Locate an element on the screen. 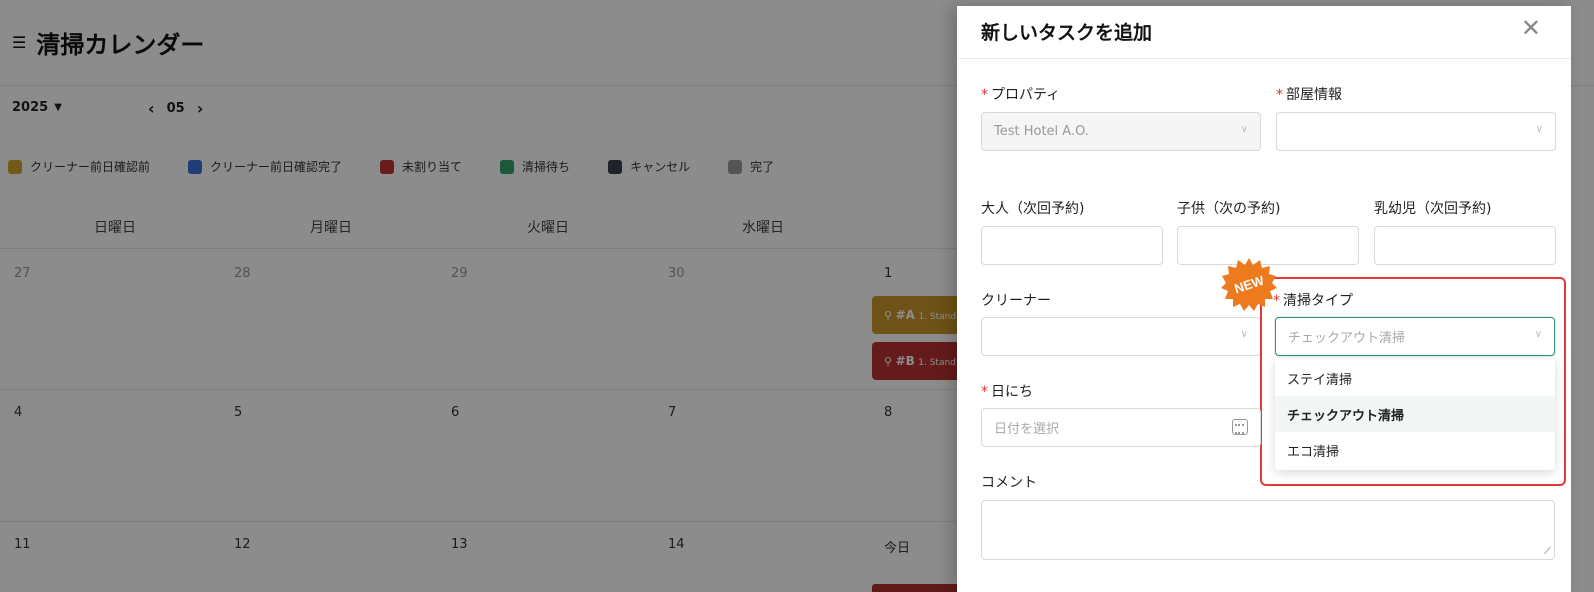  resize-handle-icon: ⟋ is located at coordinates (1547, 551).